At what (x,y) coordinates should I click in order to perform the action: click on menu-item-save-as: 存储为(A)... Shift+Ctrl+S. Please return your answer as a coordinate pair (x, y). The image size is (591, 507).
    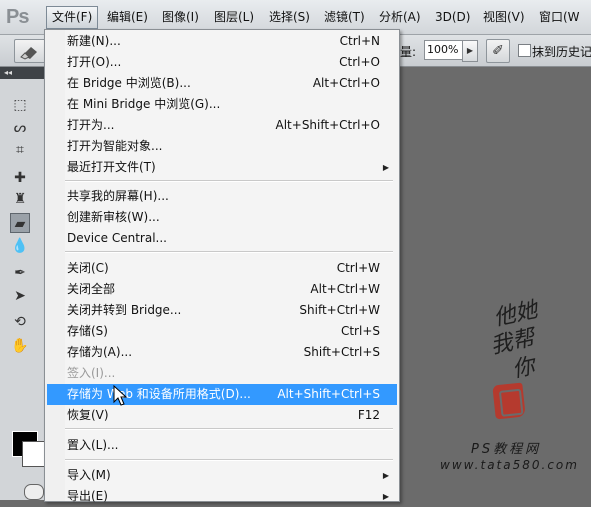
    Looking at the image, I should click on (222, 352).